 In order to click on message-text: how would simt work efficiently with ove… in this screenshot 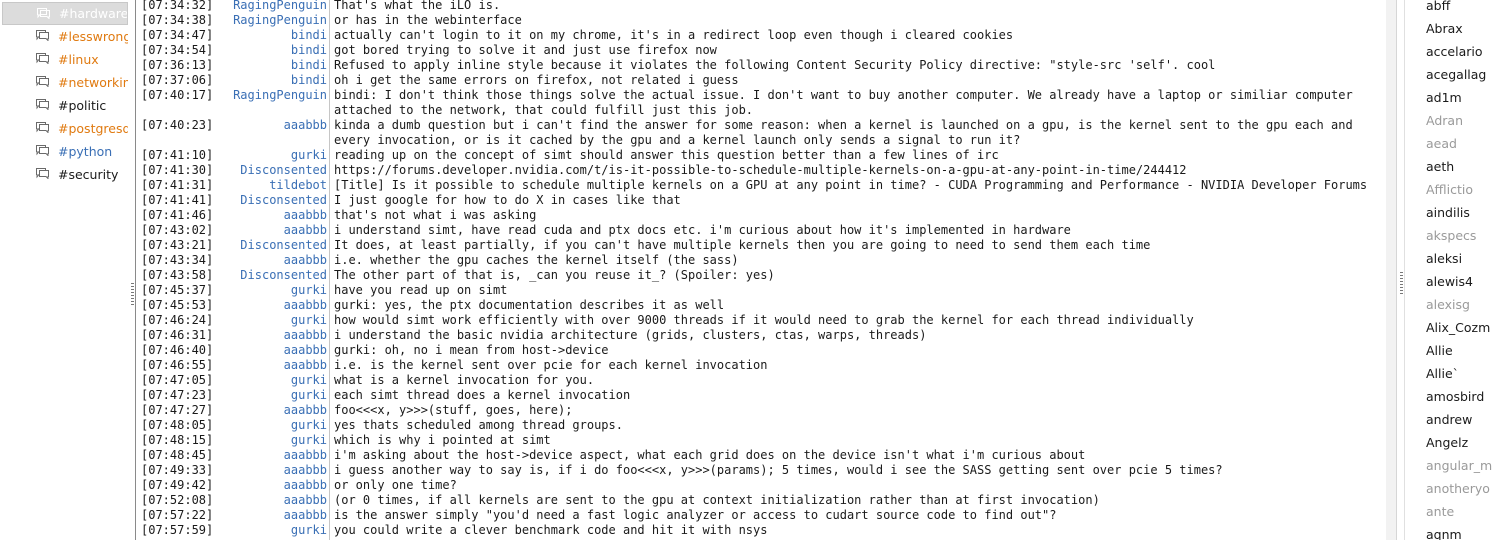, I will do `click(764, 320)`.